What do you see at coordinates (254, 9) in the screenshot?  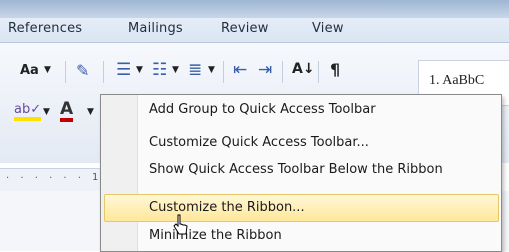 I see `title-bar` at bounding box center [254, 9].